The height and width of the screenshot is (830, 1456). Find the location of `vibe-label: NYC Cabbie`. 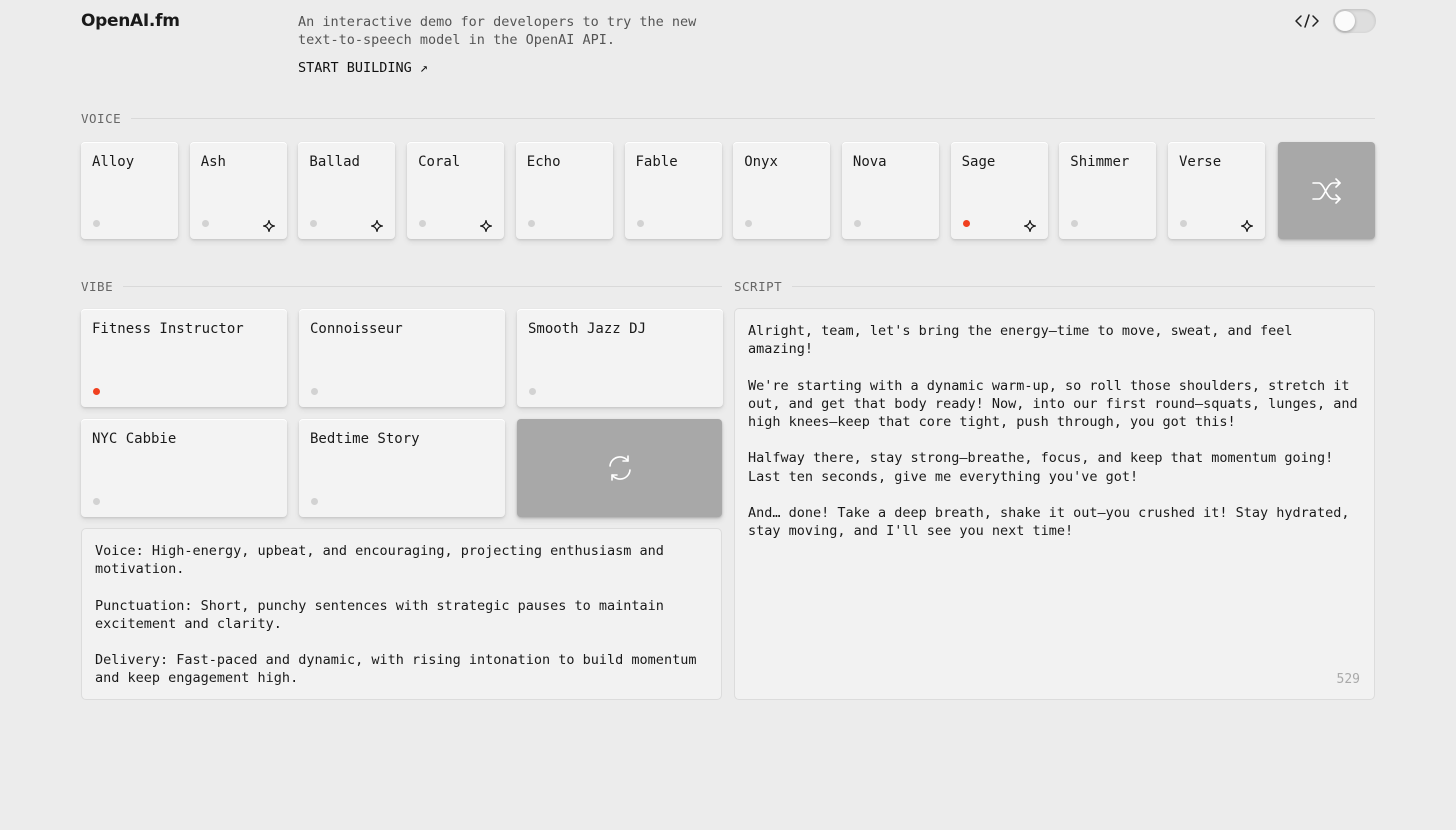

vibe-label: NYC Cabbie is located at coordinates (134, 439).